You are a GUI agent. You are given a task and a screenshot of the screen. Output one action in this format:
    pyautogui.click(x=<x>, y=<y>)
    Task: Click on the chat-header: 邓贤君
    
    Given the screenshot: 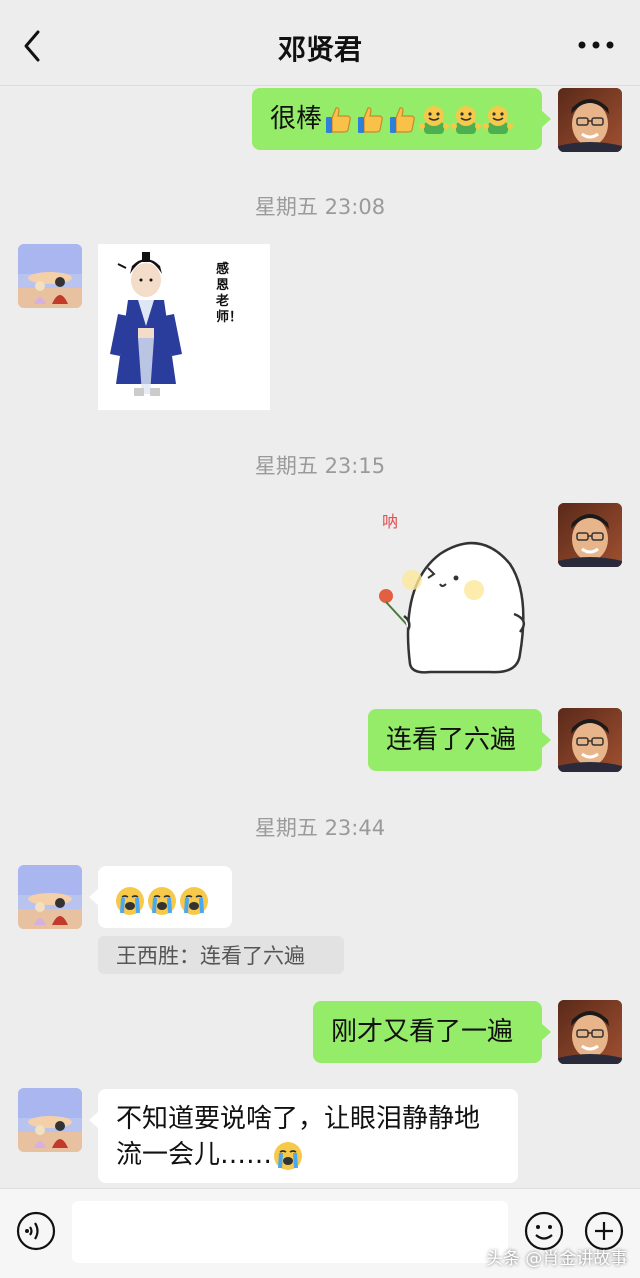 What is the action you would take?
    pyautogui.click(x=320, y=43)
    